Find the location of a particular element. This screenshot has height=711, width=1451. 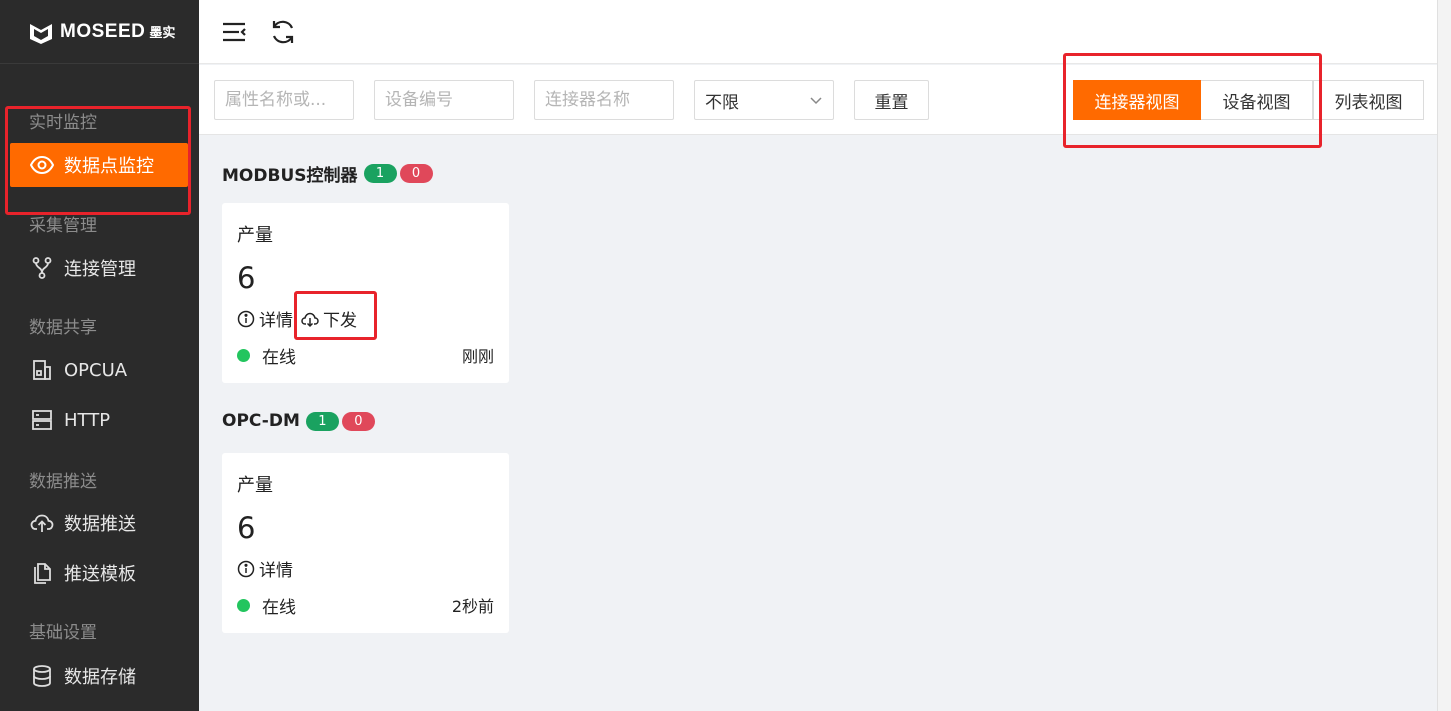

brand-name: MOSEED is located at coordinates (103, 31).